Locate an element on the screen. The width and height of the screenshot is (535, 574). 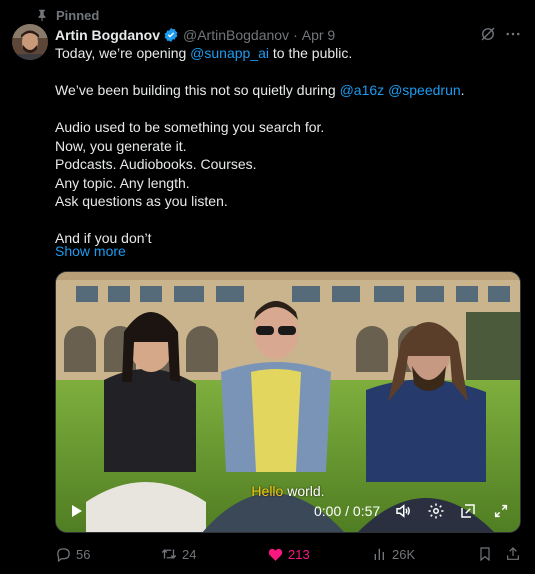
repost-icon is located at coordinates (169, 554).